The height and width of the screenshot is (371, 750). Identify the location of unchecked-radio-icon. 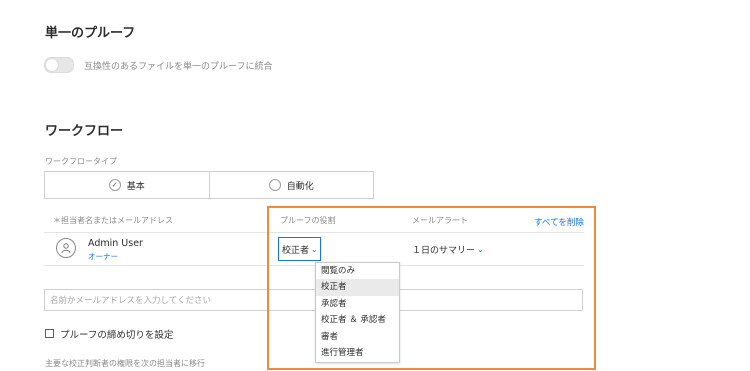
(274, 185).